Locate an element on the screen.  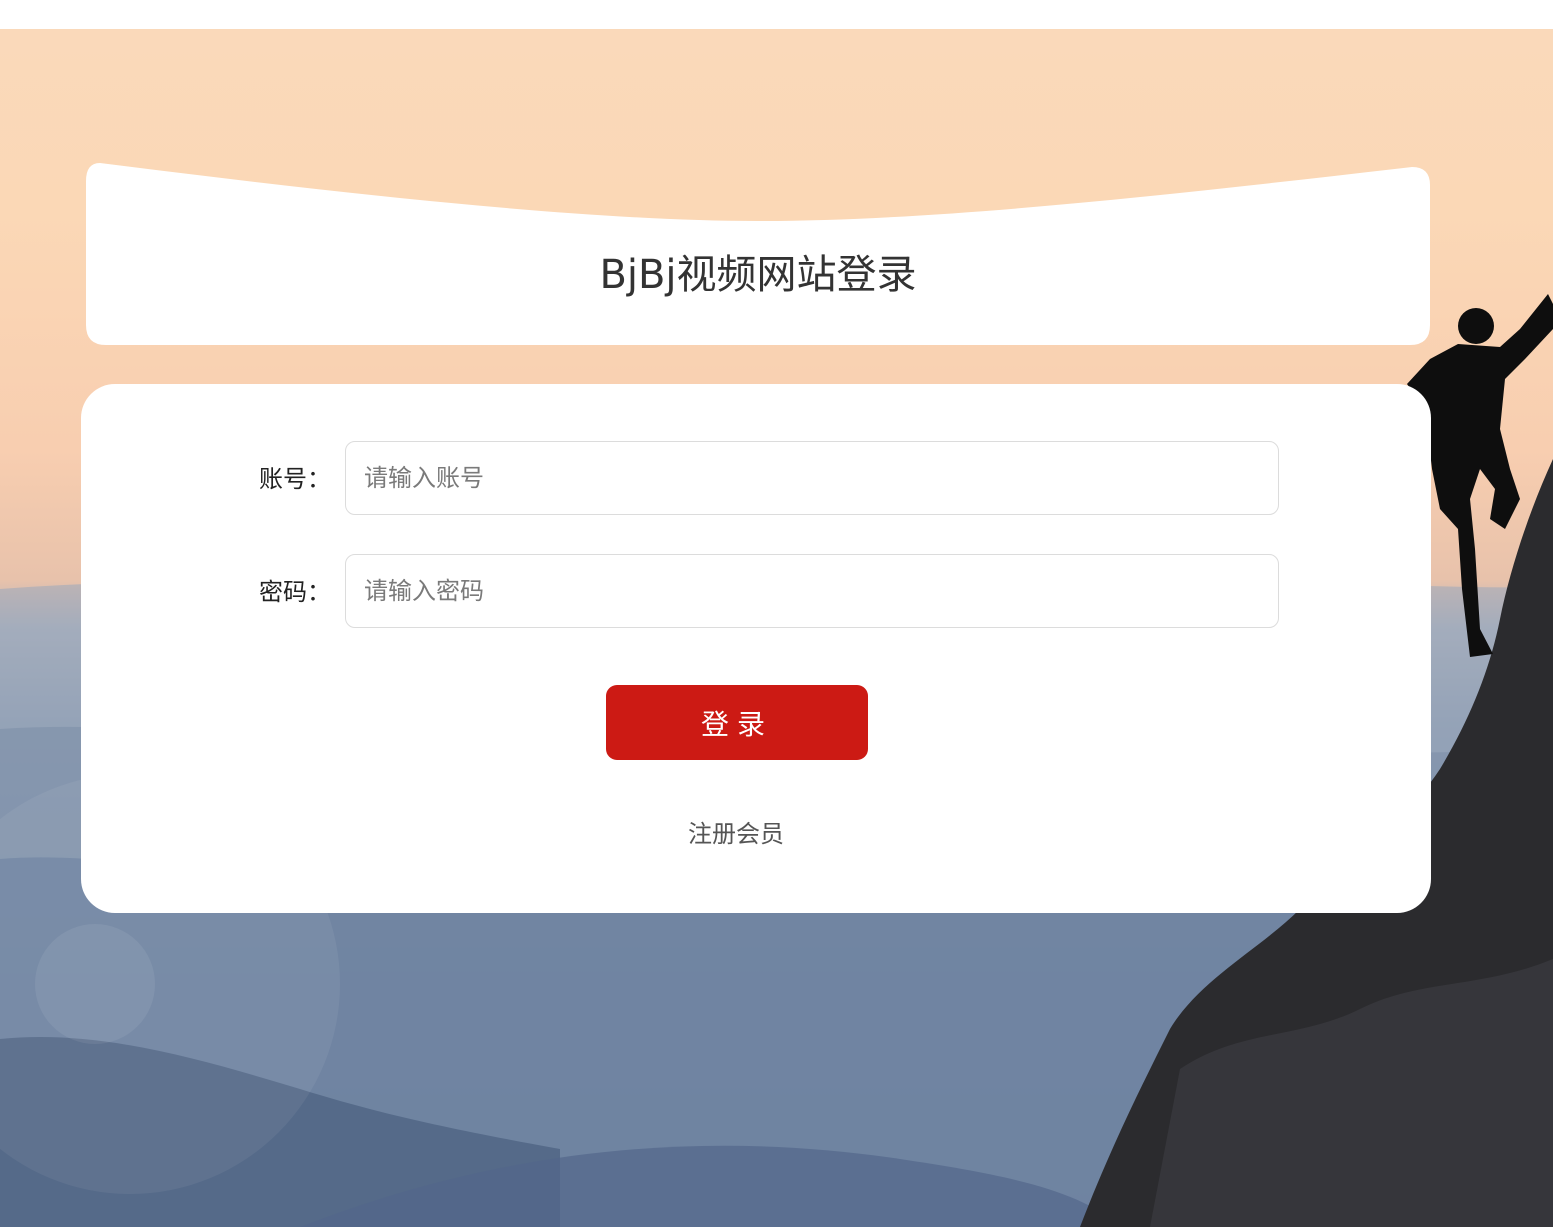
password-row: 密码： is located at coordinates (756, 592).